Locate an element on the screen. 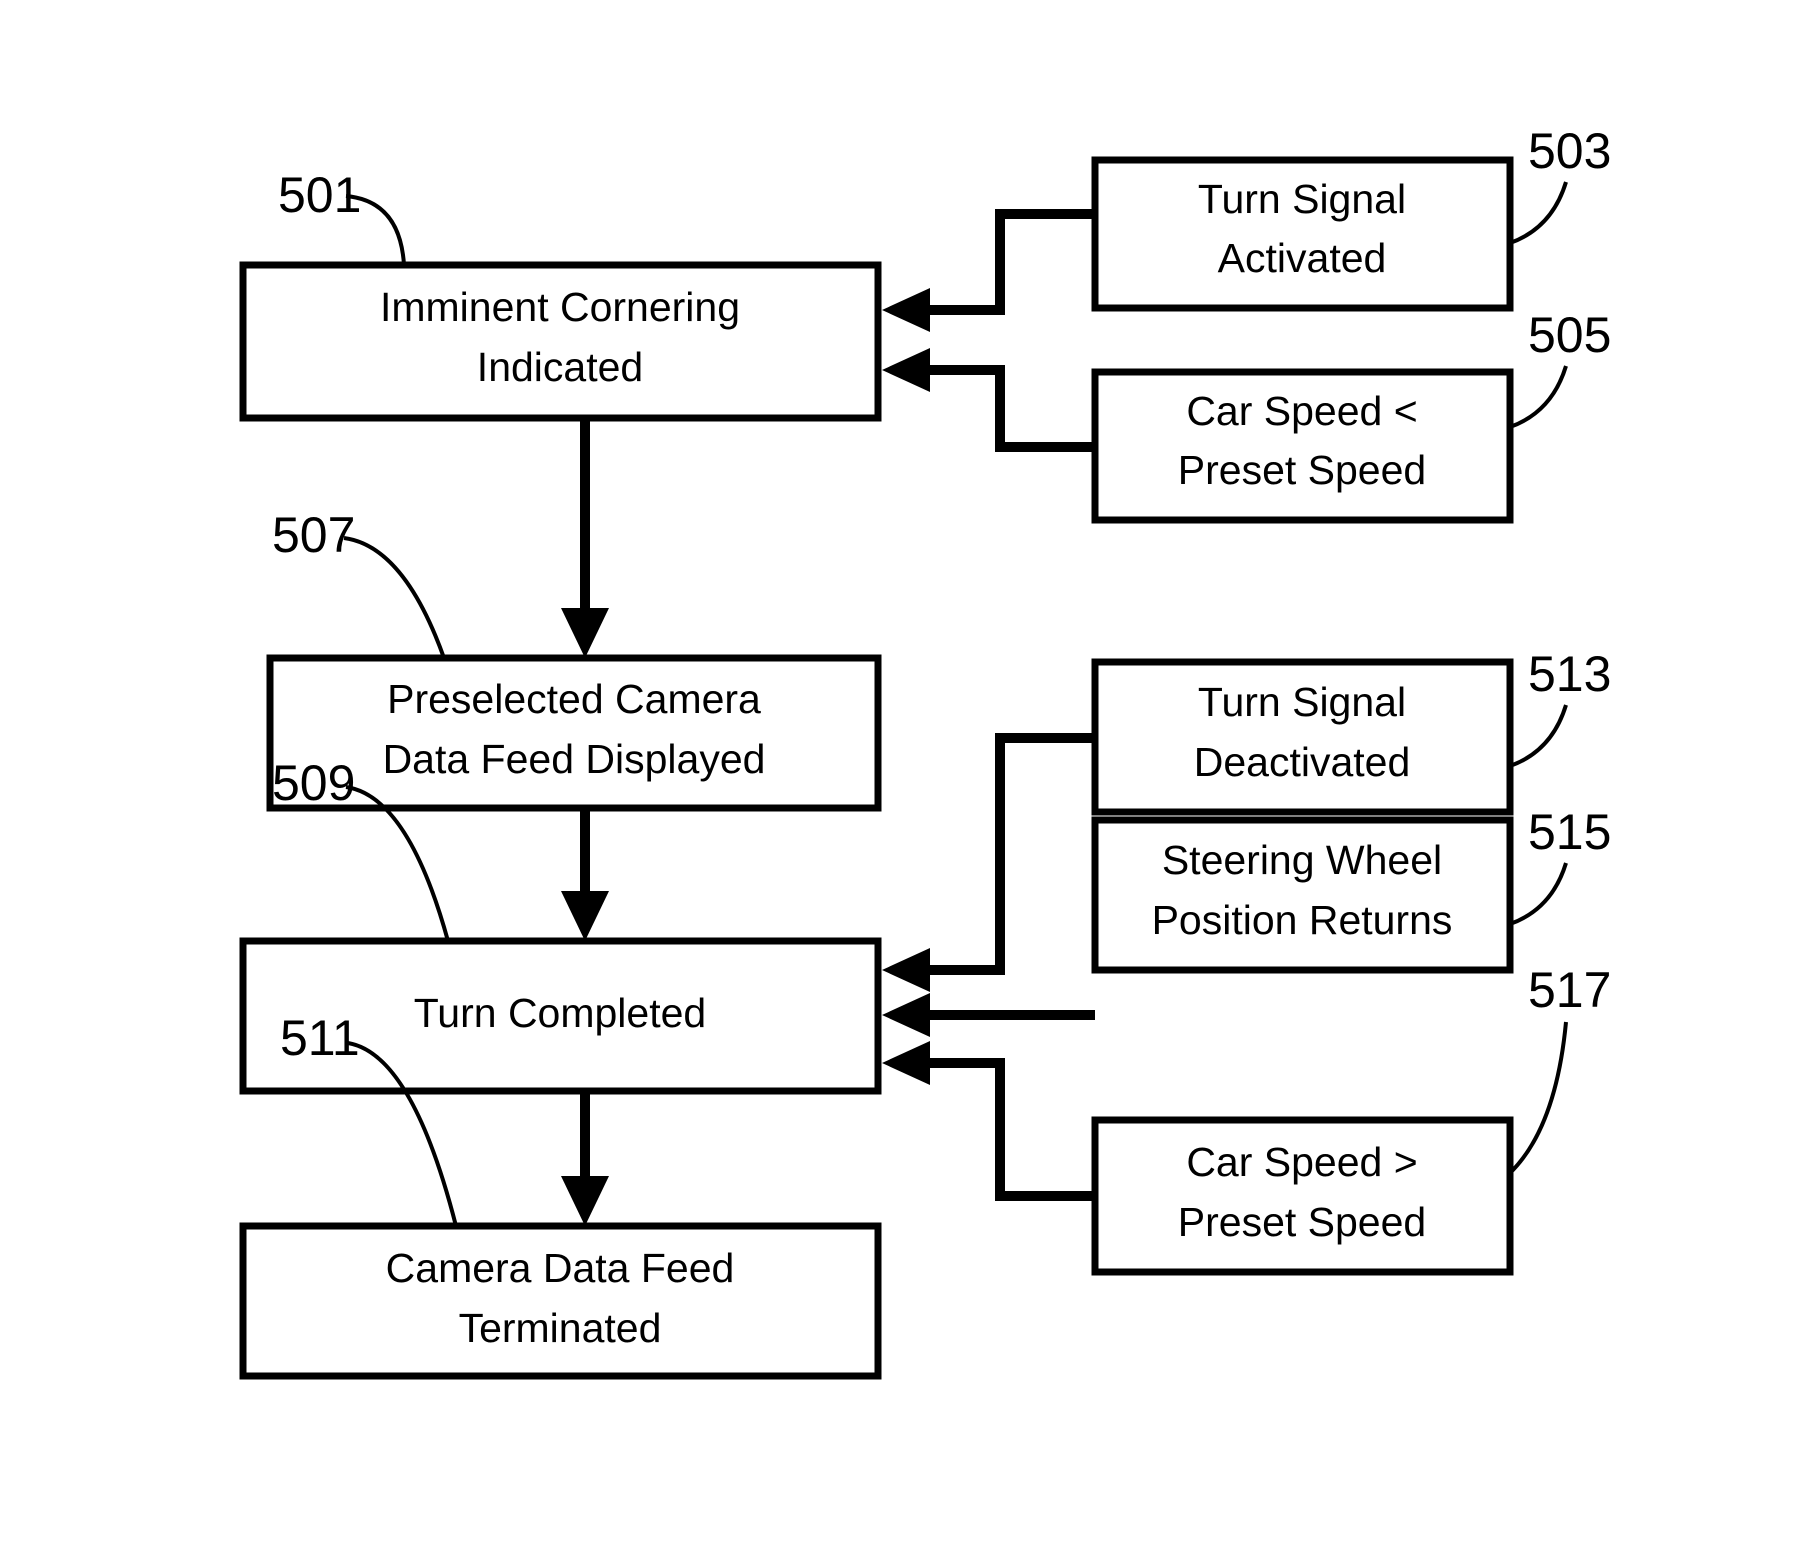 The image size is (1795, 1558). ref-callout-505: 505 is located at coordinates (1560, 368).